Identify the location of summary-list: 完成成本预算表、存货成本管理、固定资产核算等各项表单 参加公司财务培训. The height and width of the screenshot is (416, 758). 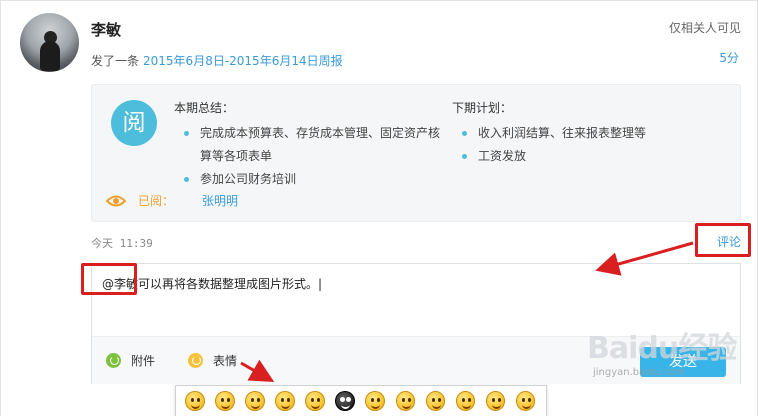
(309, 156).